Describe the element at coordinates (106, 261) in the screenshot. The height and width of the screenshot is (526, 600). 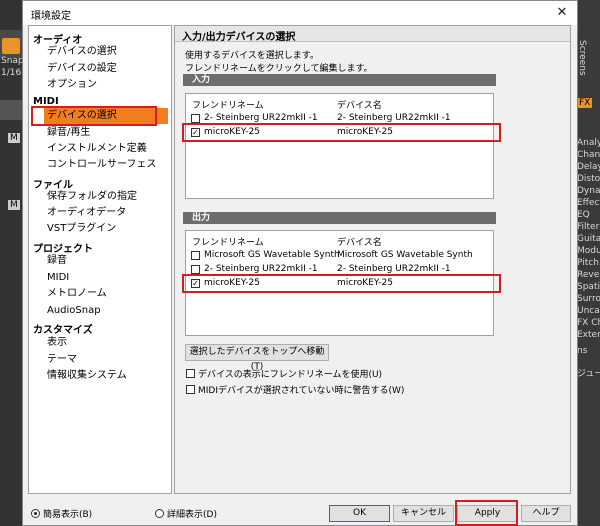
I see `nav-item: 録音` at that location.